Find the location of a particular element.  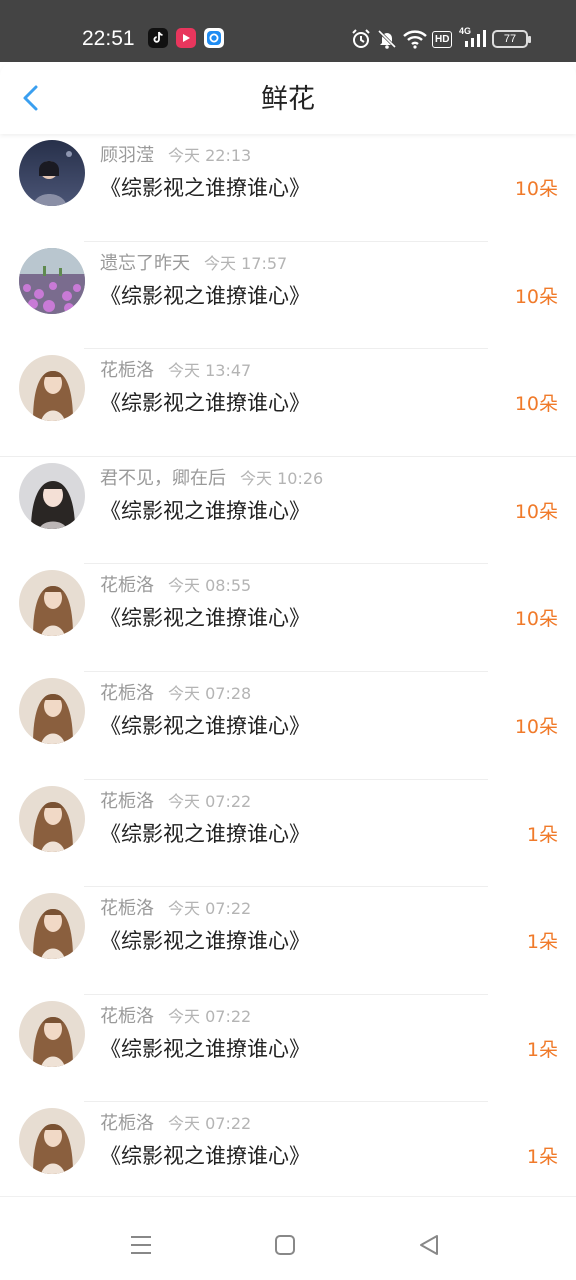

timestamp: 今天 13:47 is located at coordinates (210, 371).